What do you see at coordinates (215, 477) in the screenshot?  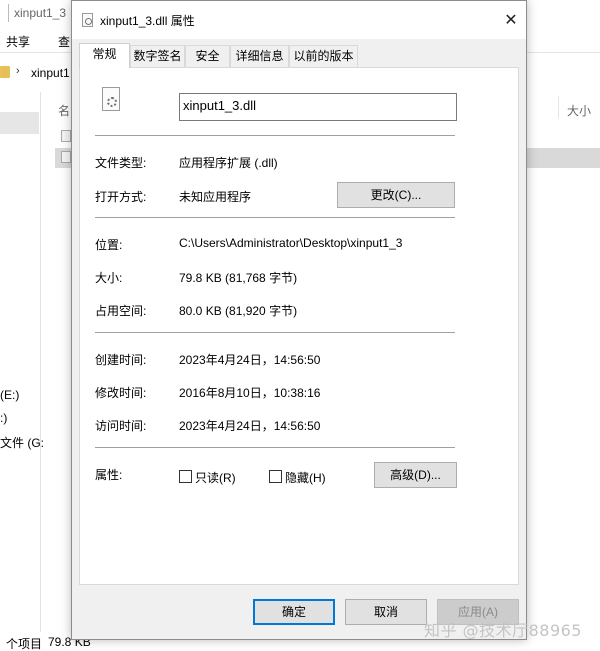 I see `readonly-checkbox-label: 只读(R)` at bounding box center [215, 477].